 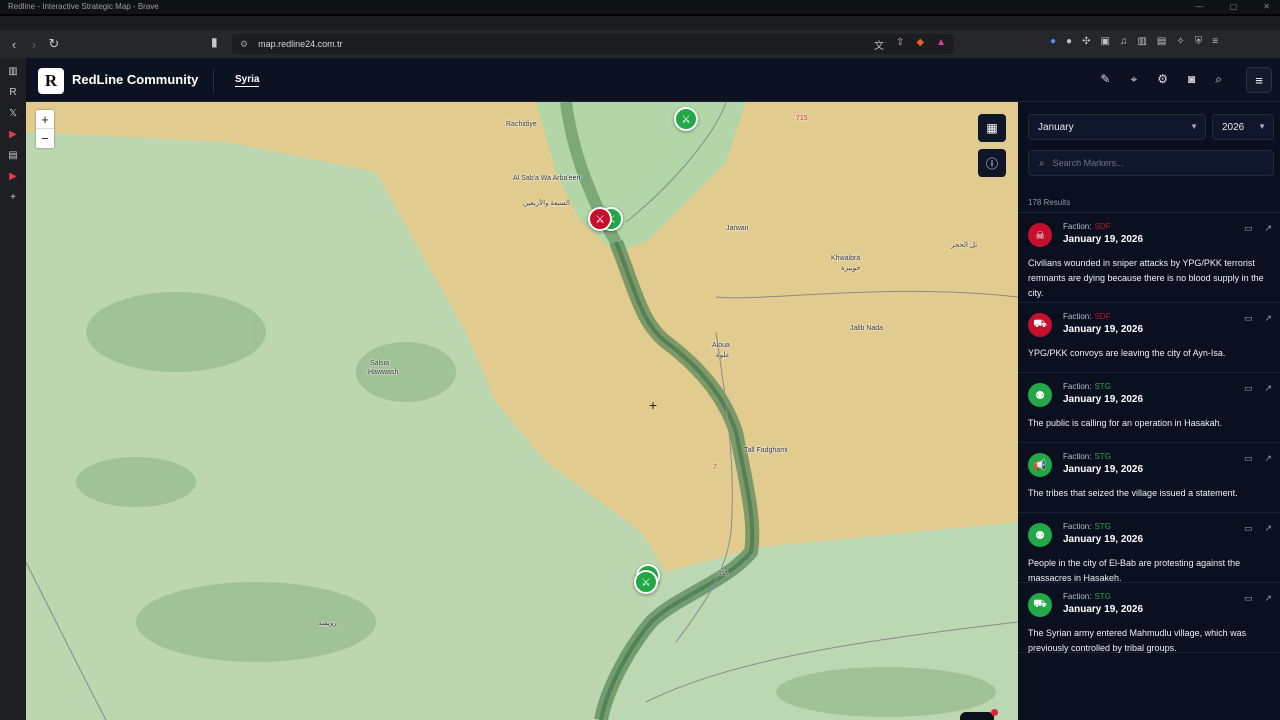 I want to click on translate-icon: 文, so click(x=879, y=44).